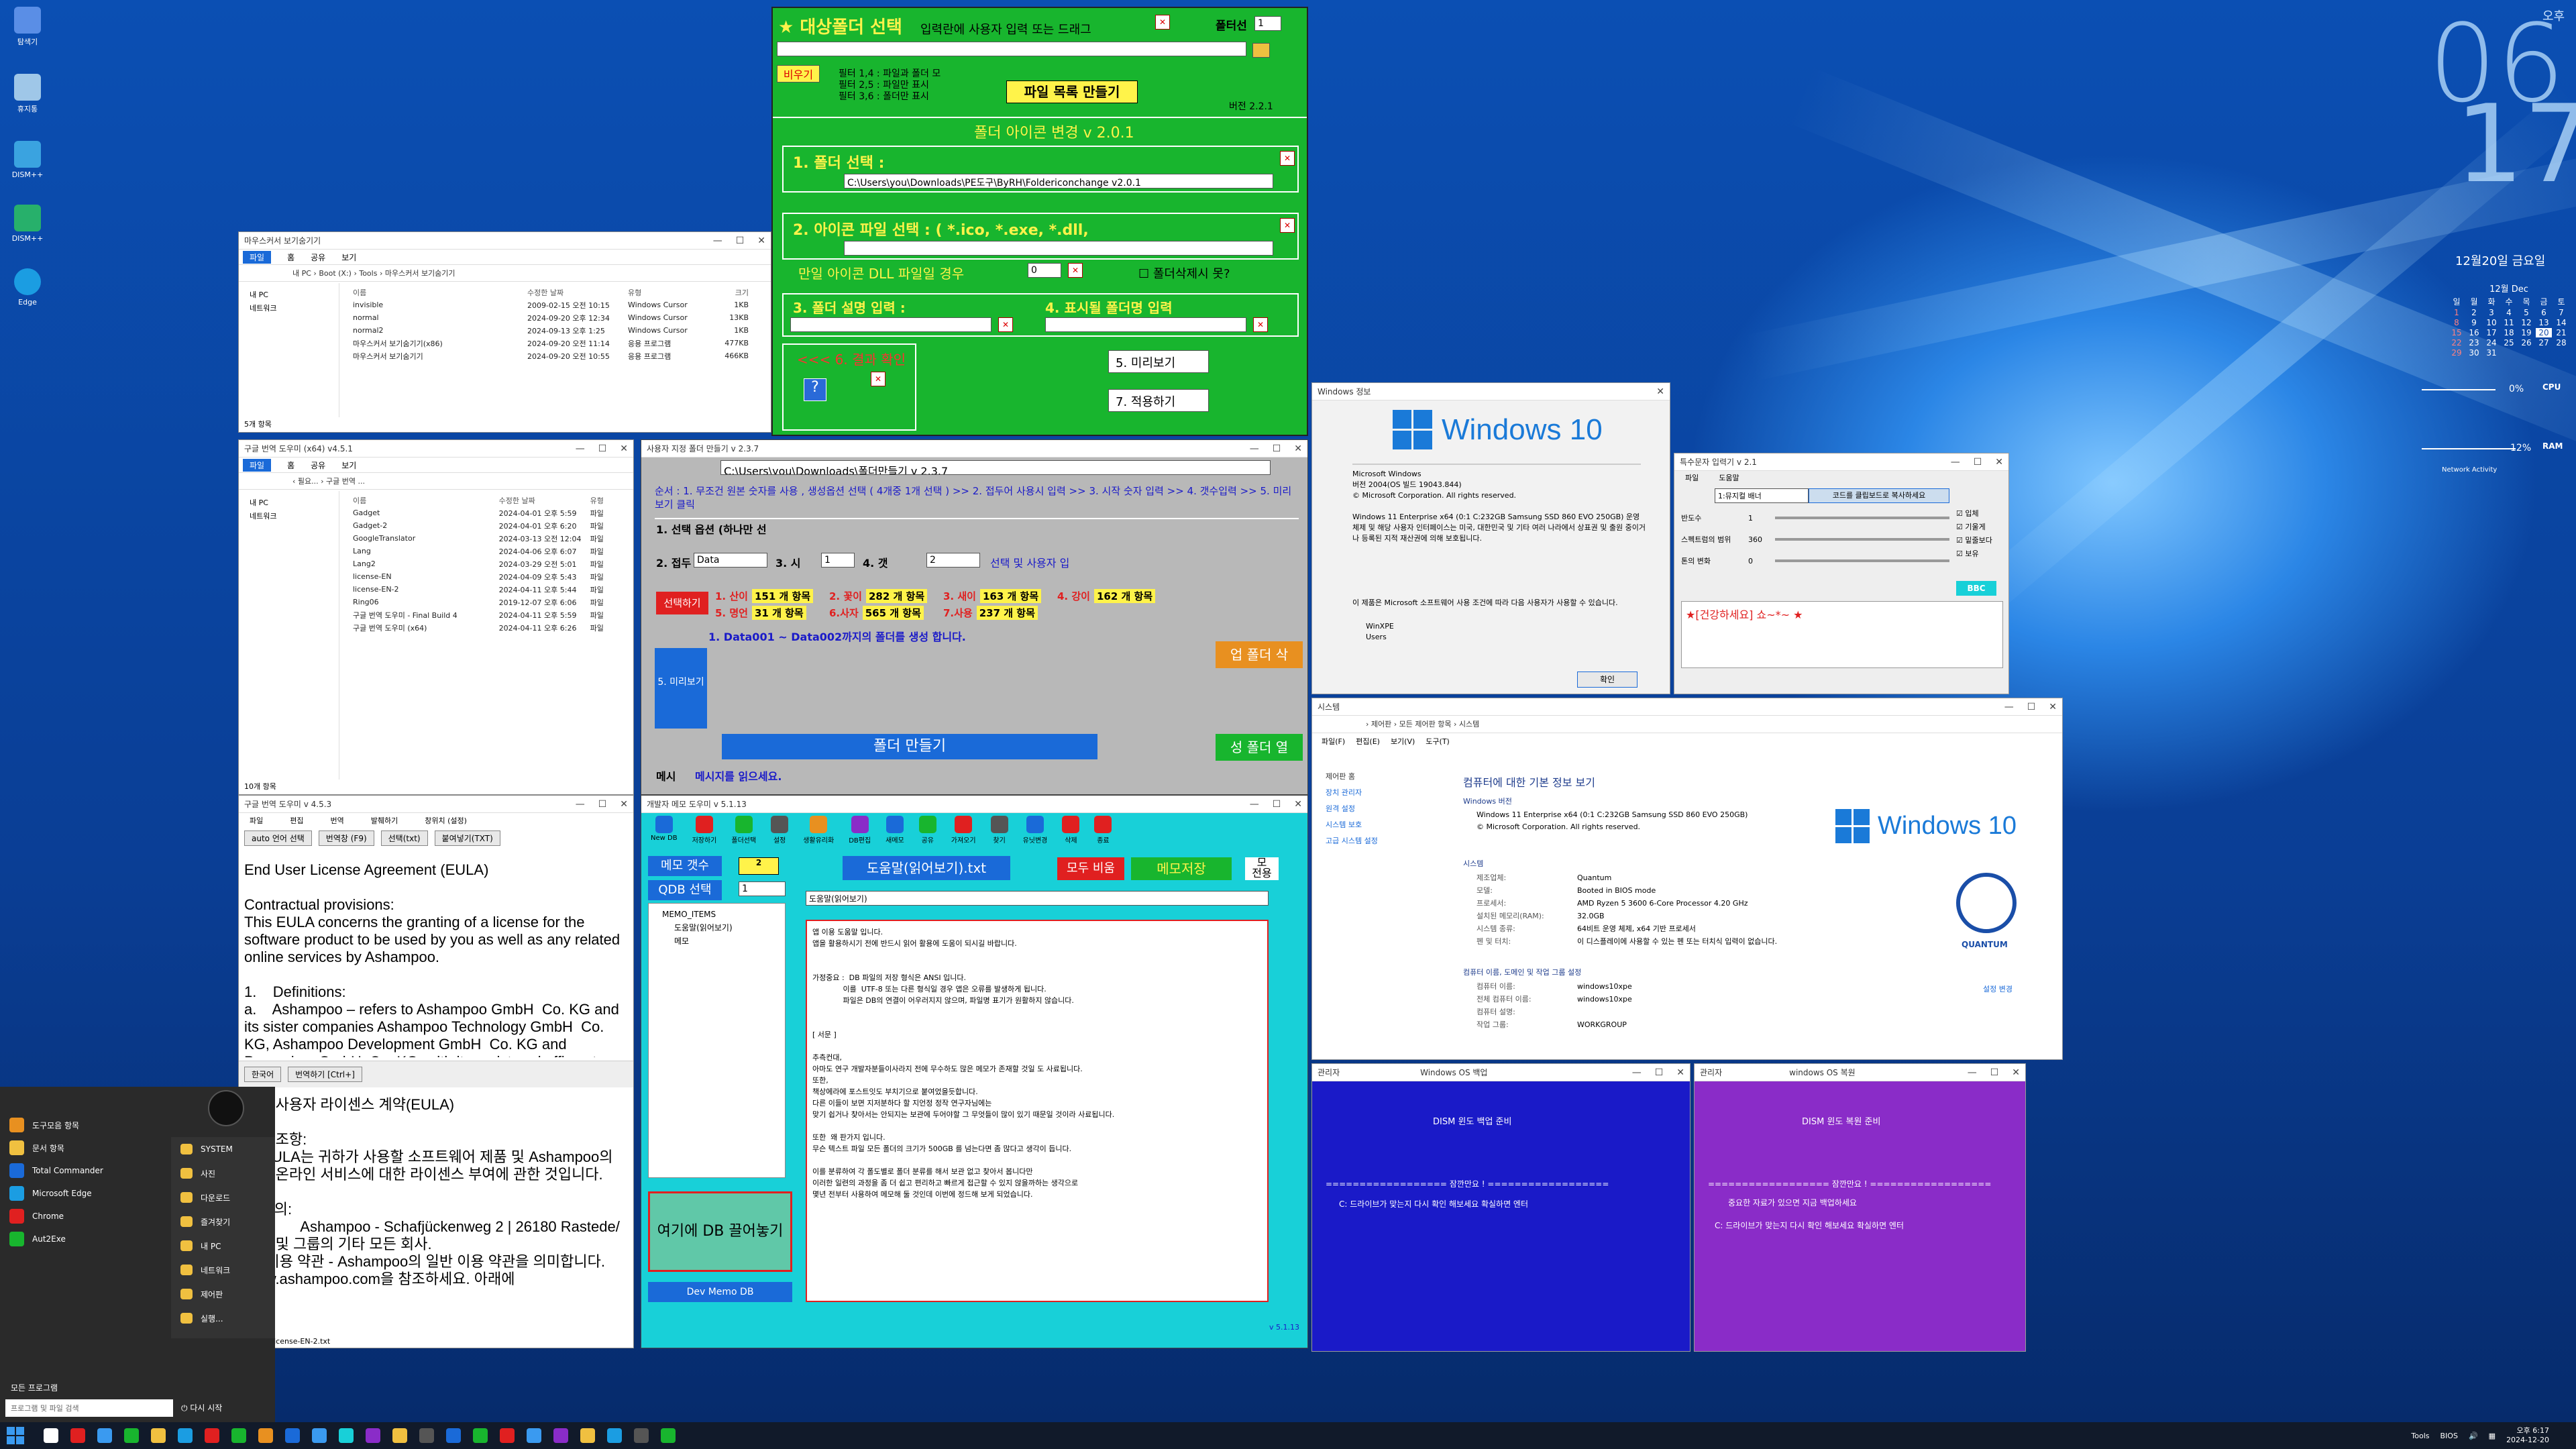  Describe the element at coordinates (1974, 527) in the screenshot. I see `style-checkbox: ☑ 기울게` at that location.